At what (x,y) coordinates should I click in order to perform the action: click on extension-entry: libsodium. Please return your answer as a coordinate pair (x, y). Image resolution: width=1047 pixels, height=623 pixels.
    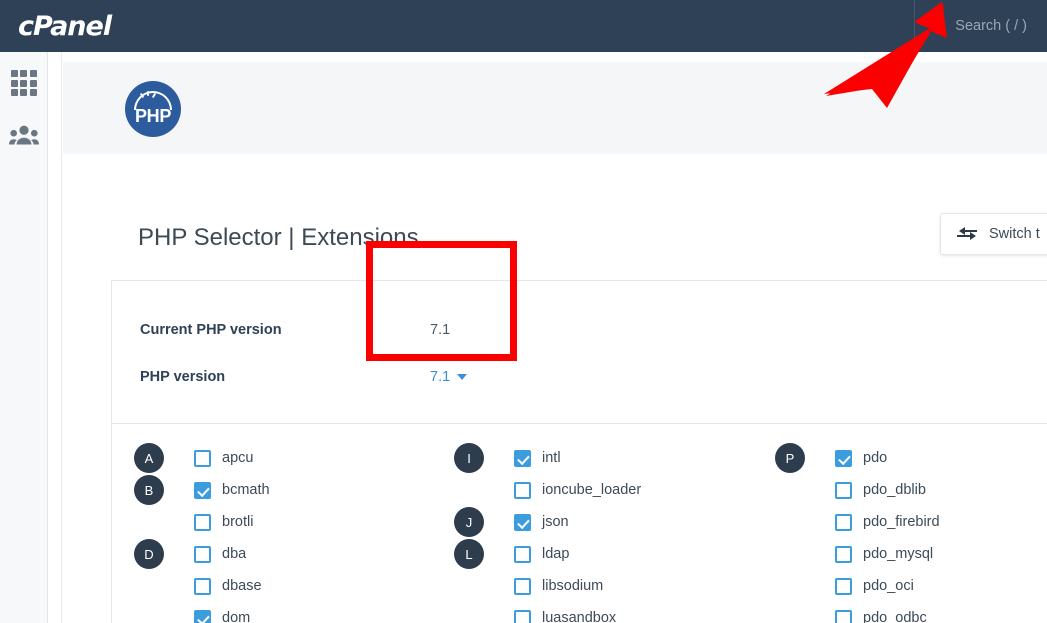
    Looking at the image, I should click on (559, 586).